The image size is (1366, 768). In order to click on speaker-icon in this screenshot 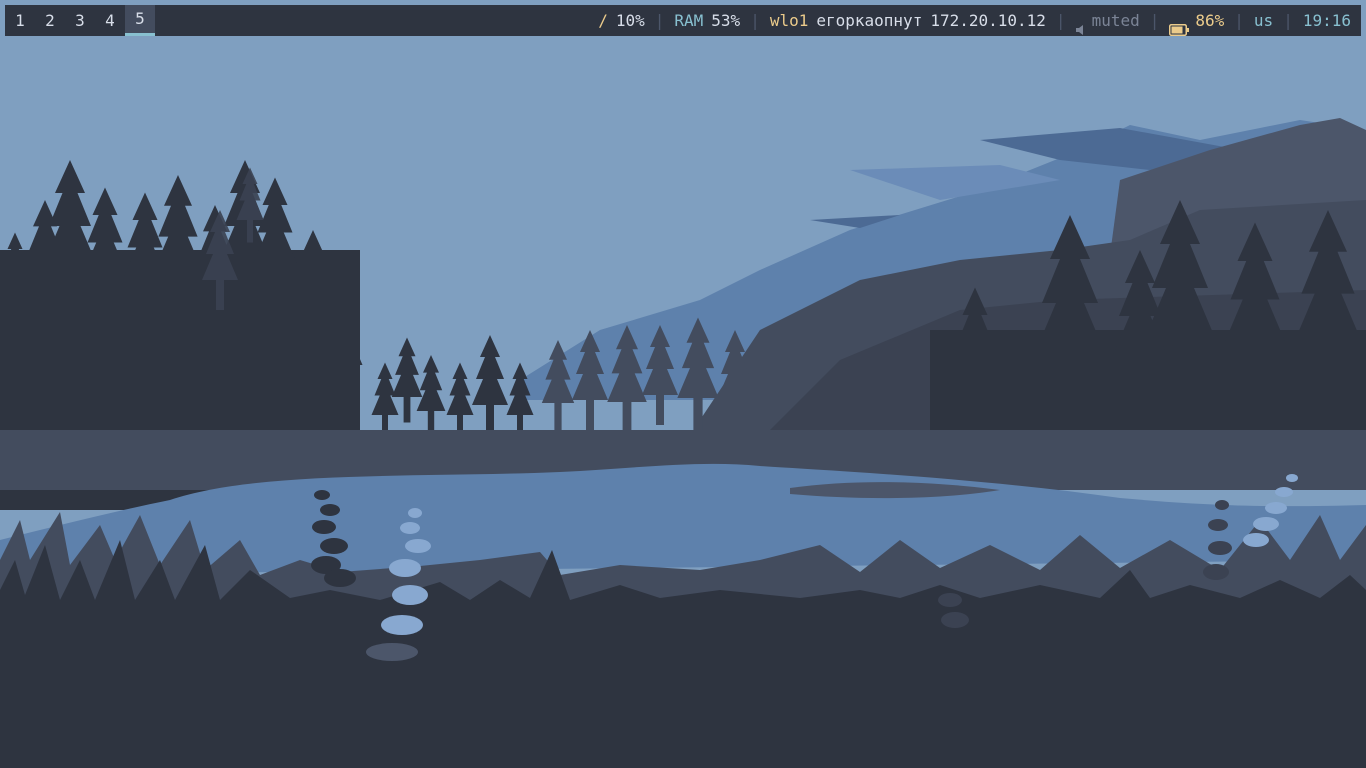, I will do `click(1080, 25)`.